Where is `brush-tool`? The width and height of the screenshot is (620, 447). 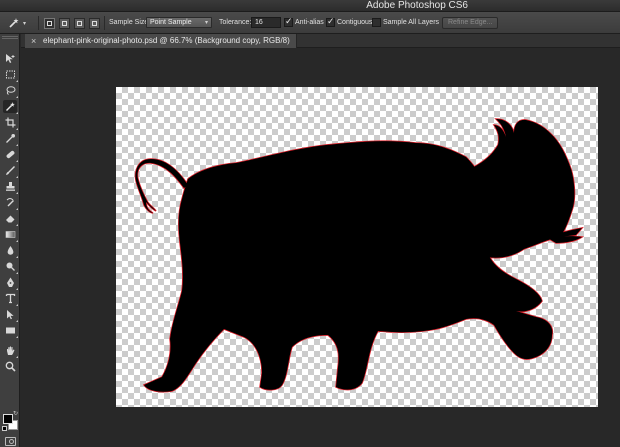 brush-tool is located at coordinates (10, 171).